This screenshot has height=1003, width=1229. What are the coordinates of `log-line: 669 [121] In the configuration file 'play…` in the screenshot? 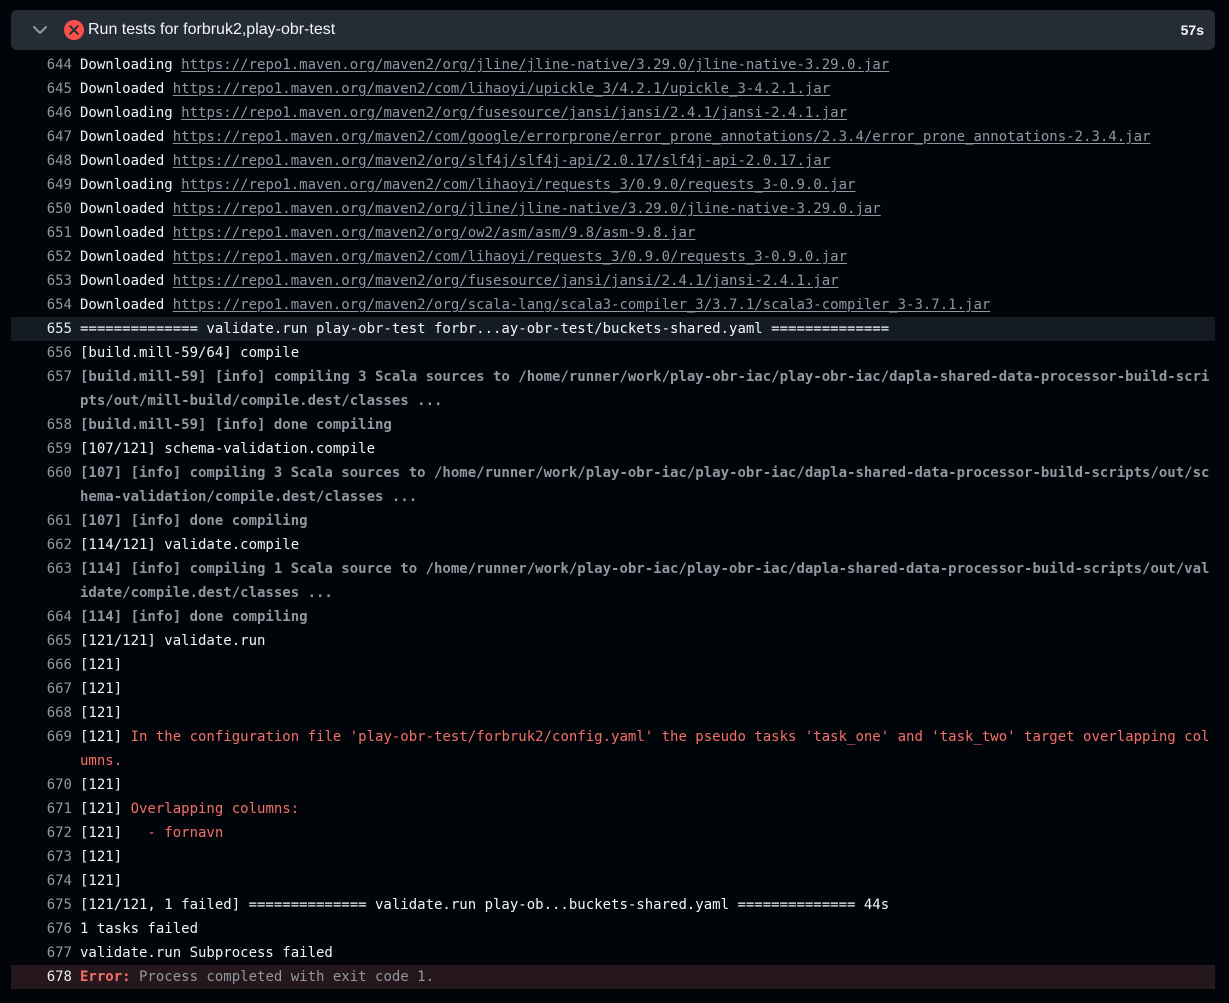 It's located at (613, 749).